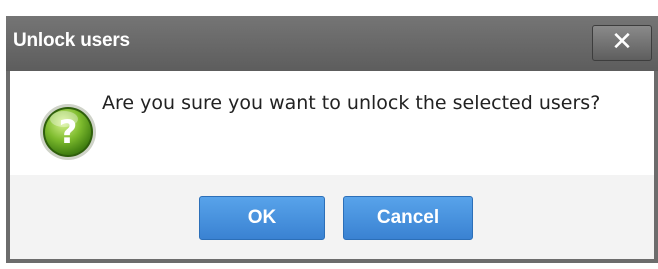 This screenshot has width=658, height=269. Describe the element at coordinates (71, 40) in the screenshot. I see `dialog-title: Unlock users` at that location.